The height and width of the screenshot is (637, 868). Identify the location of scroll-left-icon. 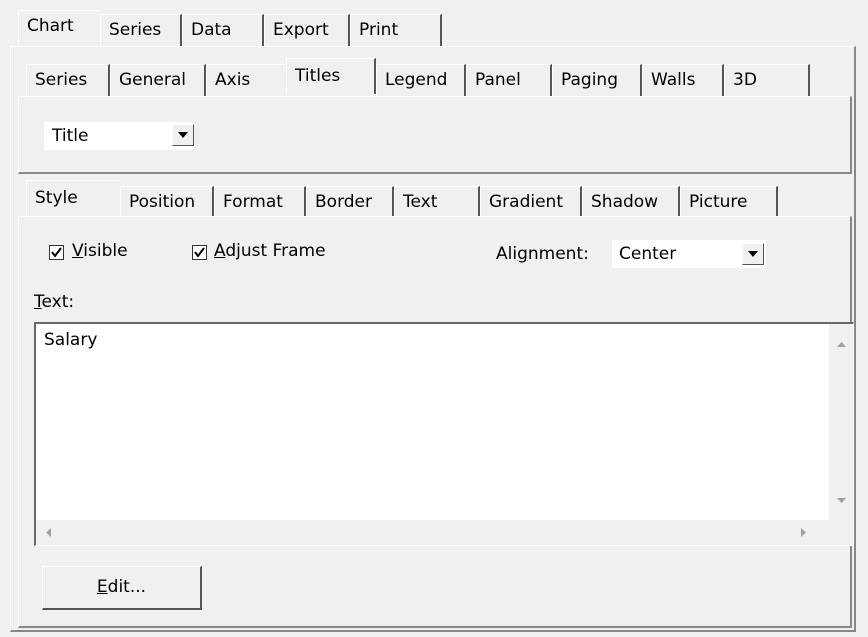
(48, 532).